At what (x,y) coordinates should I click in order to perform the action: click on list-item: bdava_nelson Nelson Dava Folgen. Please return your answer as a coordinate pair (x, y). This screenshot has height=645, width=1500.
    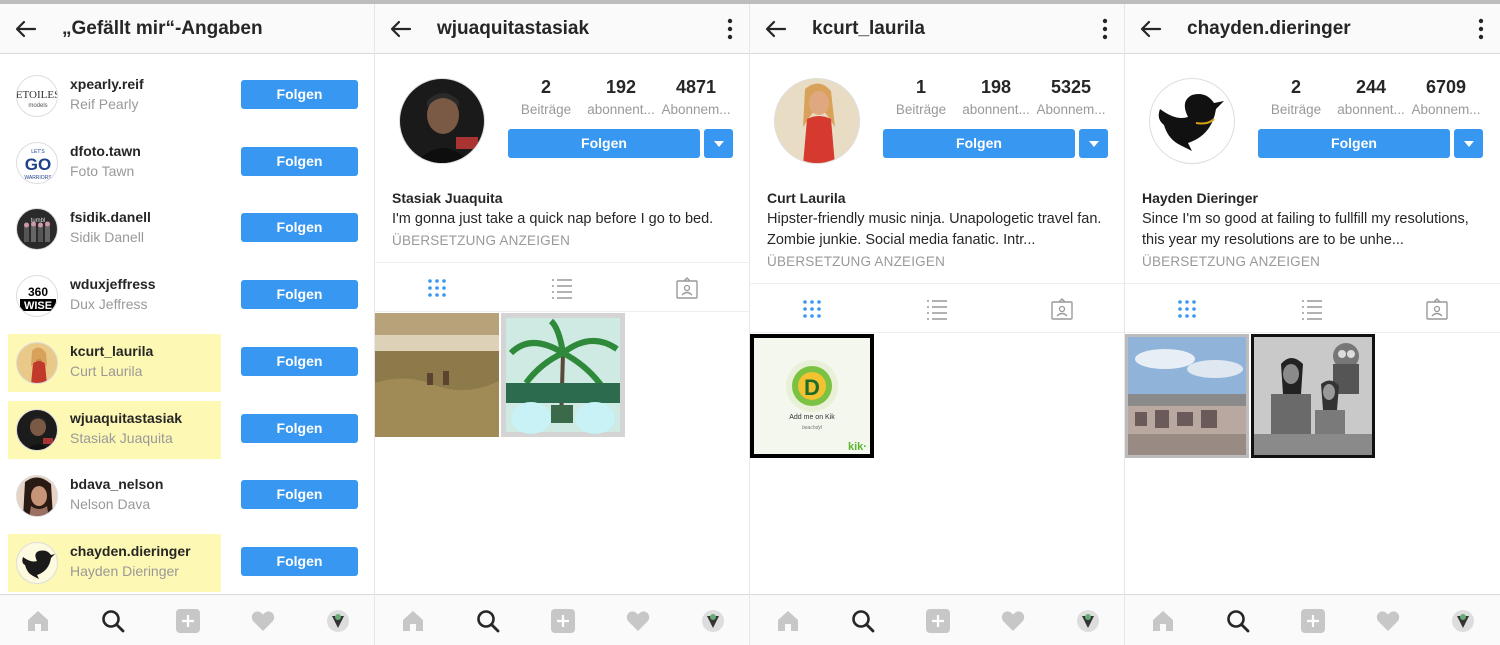
    Looking at the image, I should click on (187, 496).